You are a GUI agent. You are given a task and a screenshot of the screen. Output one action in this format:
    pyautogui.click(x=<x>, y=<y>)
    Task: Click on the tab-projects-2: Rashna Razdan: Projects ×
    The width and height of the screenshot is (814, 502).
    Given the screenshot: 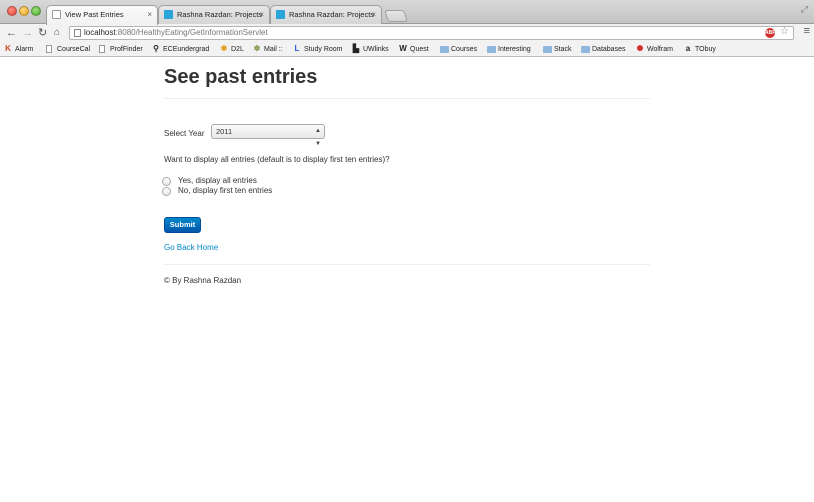 What is the action you would take?
    pyautogui.click(x=326, y=14)
    